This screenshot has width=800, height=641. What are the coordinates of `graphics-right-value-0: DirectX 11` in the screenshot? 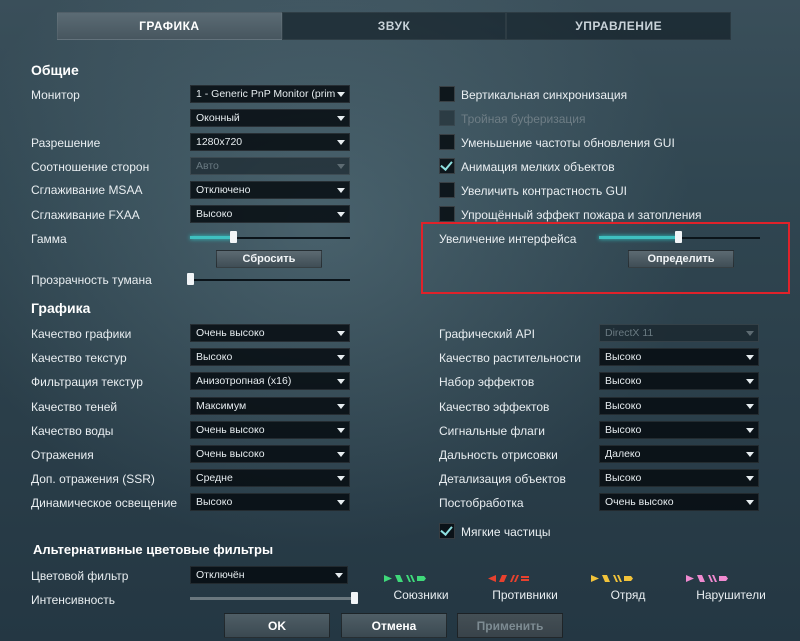 It's located at (629, 333).